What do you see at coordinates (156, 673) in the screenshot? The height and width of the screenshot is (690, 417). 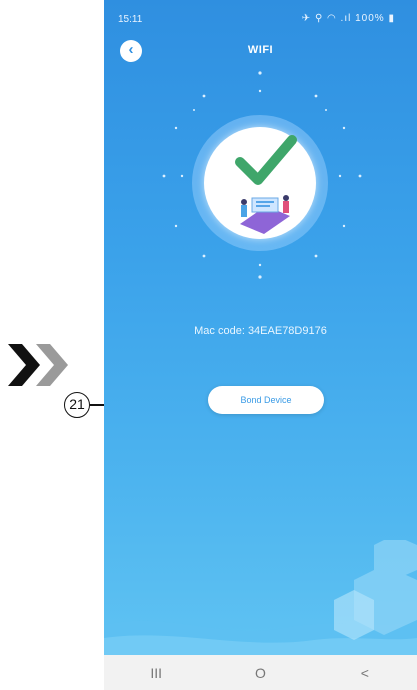 I see `recent-apps-button: III` at bounding box center [156, 673].